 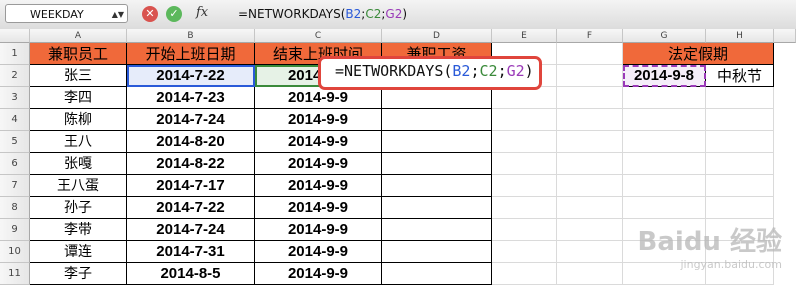 I want to click on cell-e10, so click(x=524, y=252).